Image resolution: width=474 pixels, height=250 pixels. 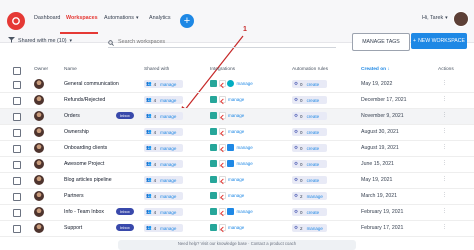 What do you see at coordinates (40, 41) in the screenshot?
I see `filter-select: Shared with me (10) ▾` at bounding box center [40, 41].